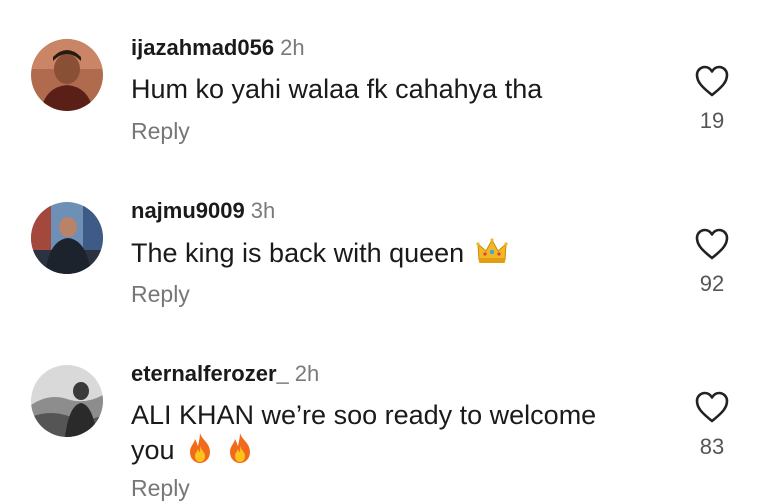 This screenshot has height=502, width=768. Describe the element at coordinates (364, 415) in the screenshot. I see `comment-text-line: ALI KHAN we’re soo ready to welcome` at that location.